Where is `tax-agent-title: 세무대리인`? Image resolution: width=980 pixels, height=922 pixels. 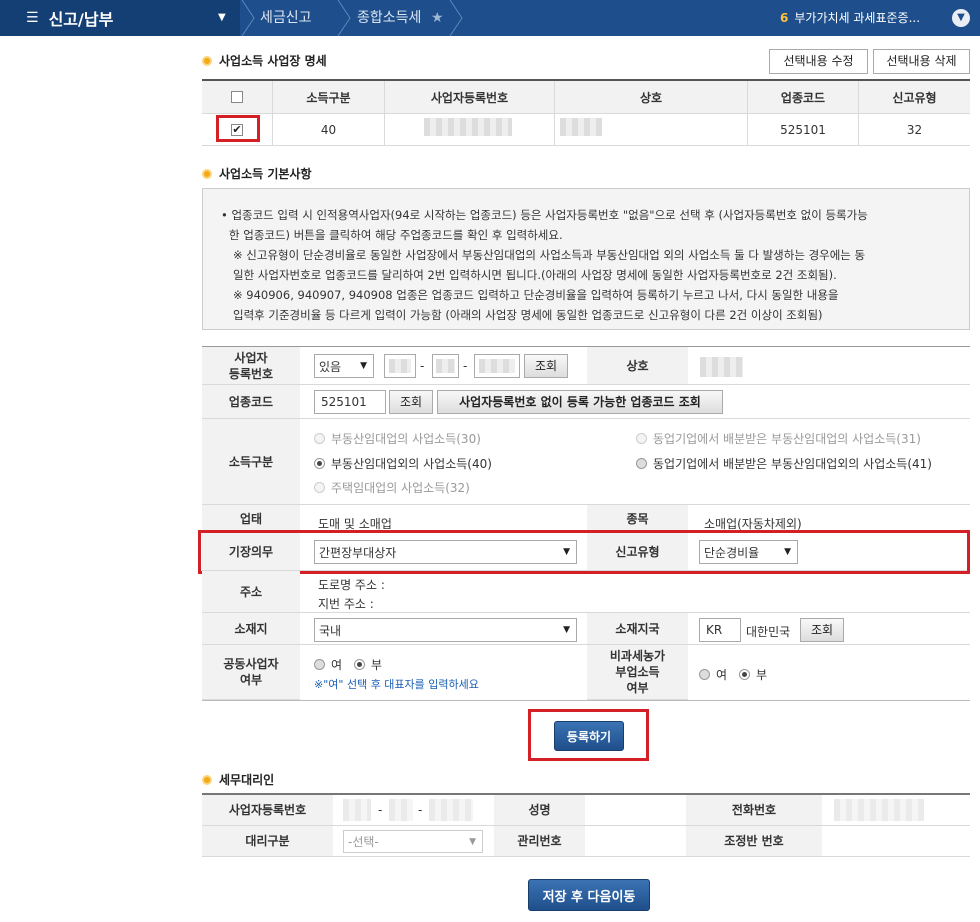 tax-agent-title: 세무대리인 is located at coordinates (238, 779).